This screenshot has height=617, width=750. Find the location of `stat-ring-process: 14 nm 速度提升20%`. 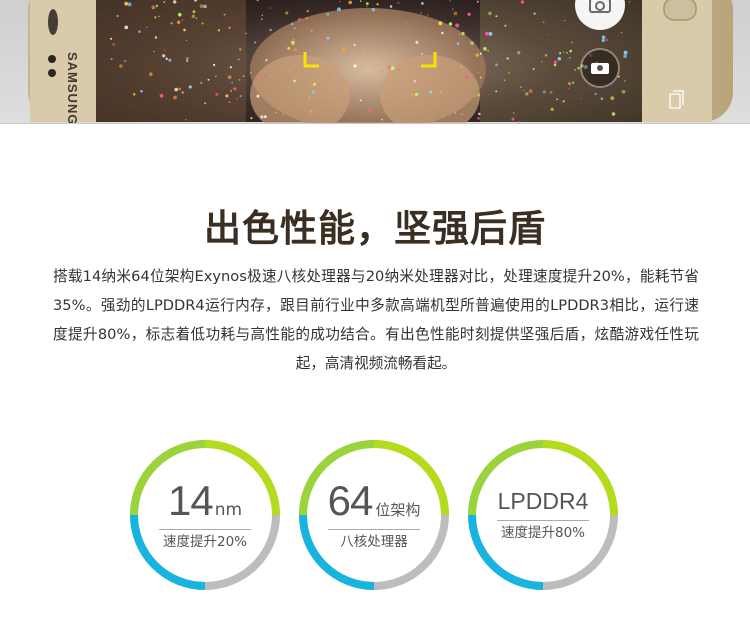

stat-ring-process: 14 nm 速度提升20% is located at coordinates (205, 515).